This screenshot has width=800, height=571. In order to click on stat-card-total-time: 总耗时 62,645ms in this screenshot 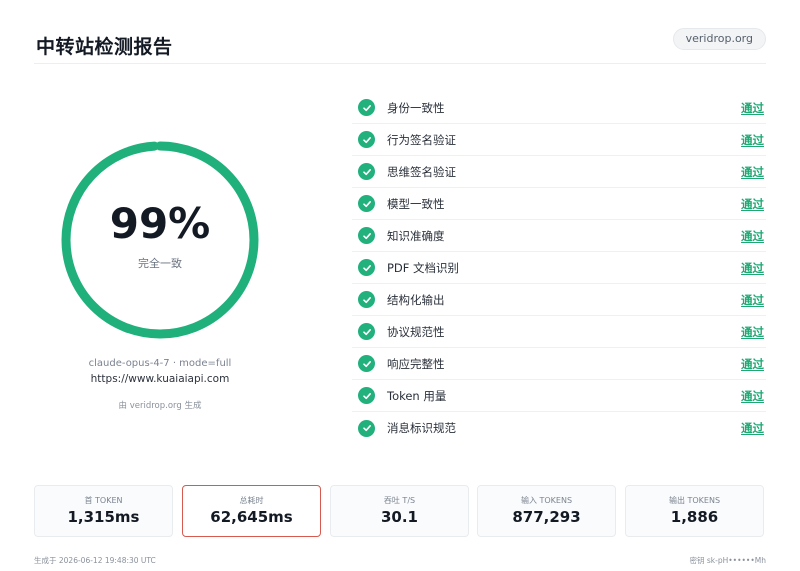, I will do `click(251, 511)`.